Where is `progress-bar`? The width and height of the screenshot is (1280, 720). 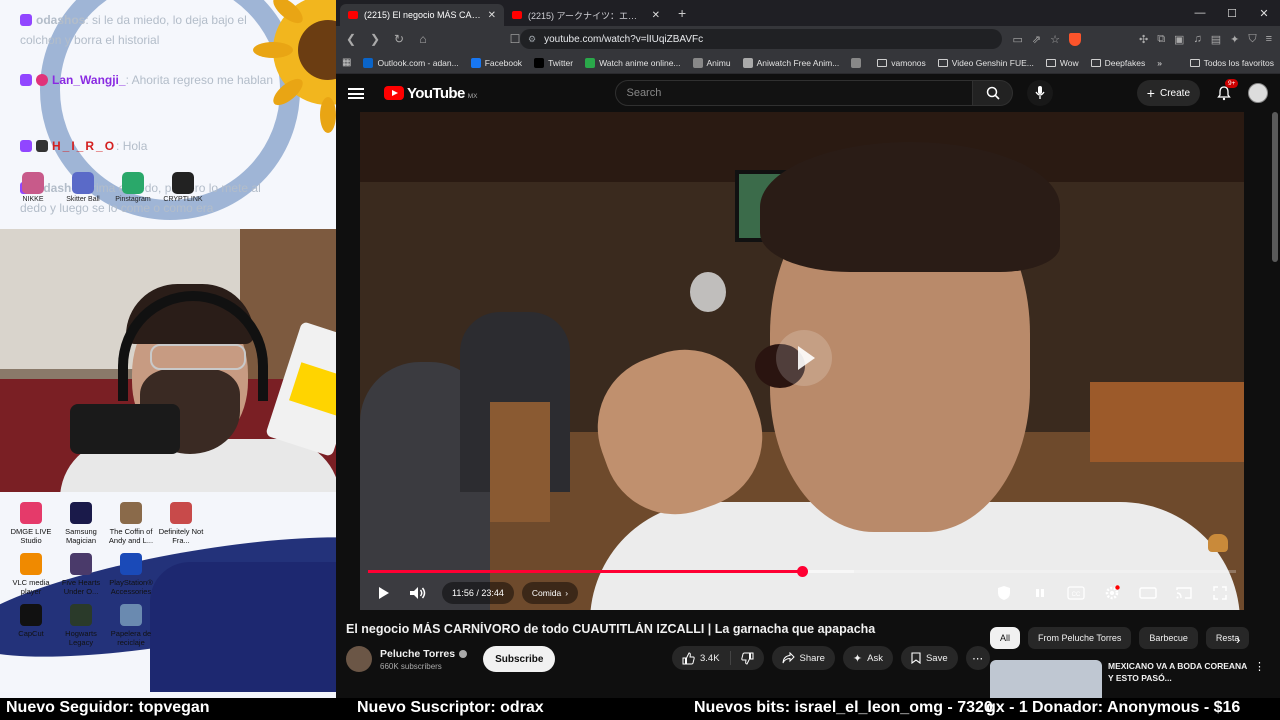 progress-bar is located at coordinates (802, 571).